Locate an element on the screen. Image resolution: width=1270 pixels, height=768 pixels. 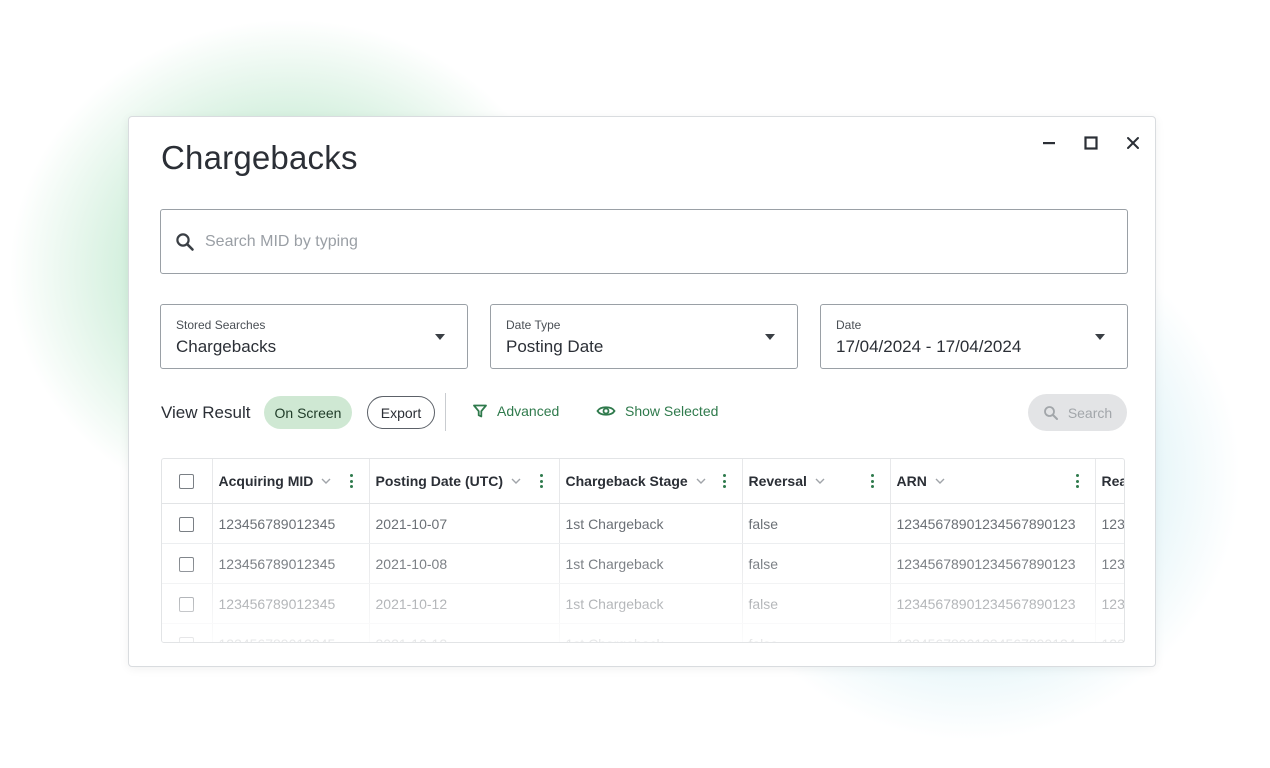
column-header: Acquiring MID is located at coordinates (291, 481).